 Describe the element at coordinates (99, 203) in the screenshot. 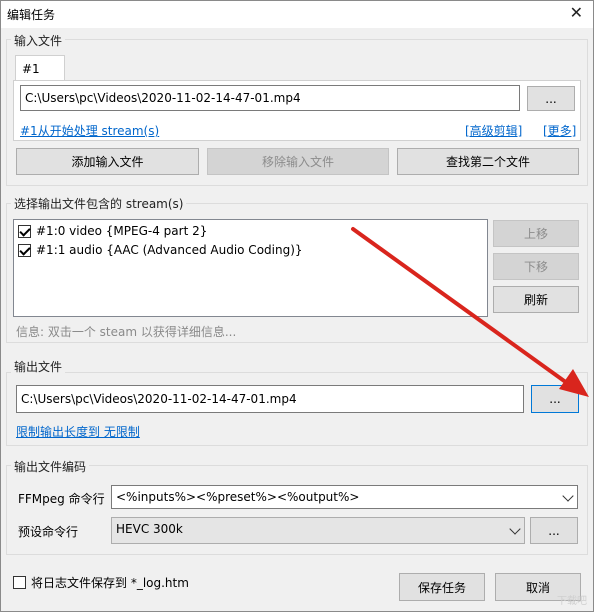

I see `streams-group-label: 选择输出文件包含的 stream(s)` at that location.